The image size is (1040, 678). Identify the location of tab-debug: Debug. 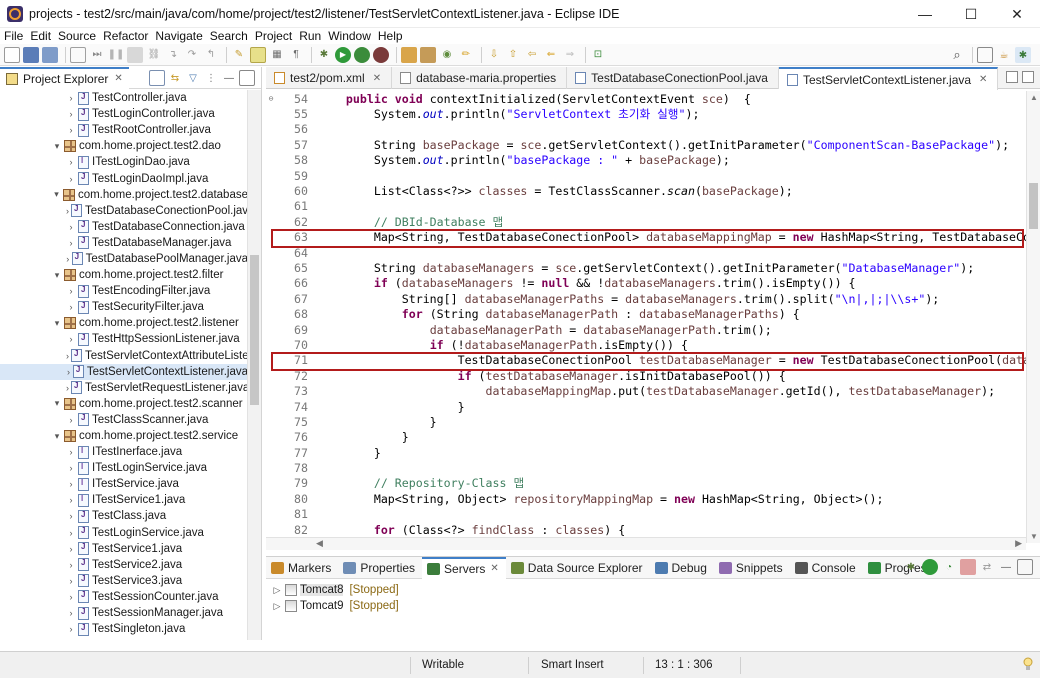
(682, 568).